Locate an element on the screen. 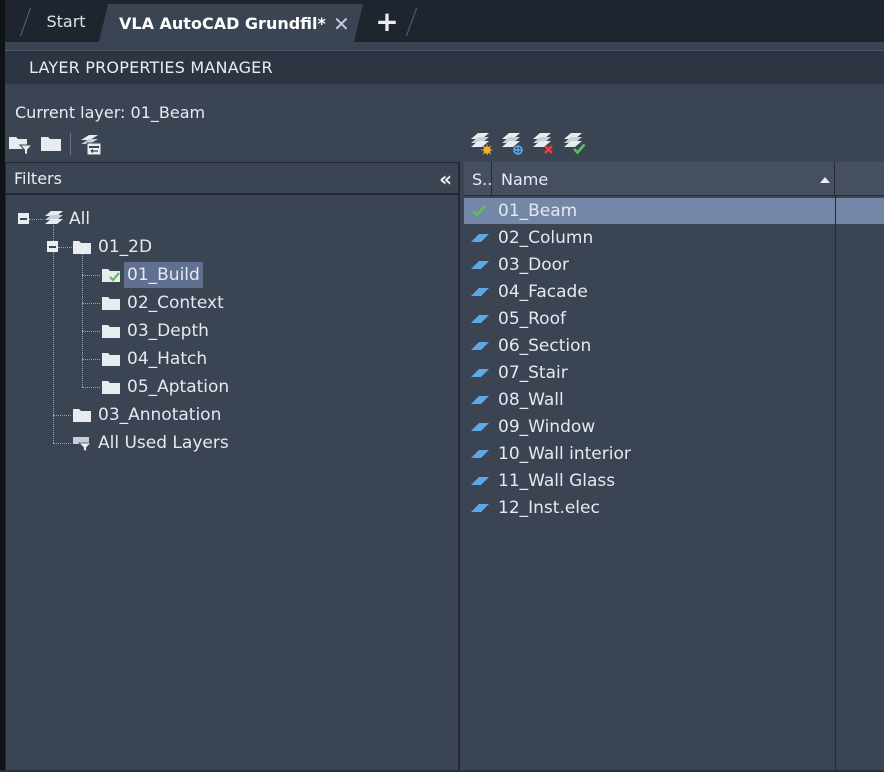 The width and height of the screenshot is (884, 772). column-header-name: Name is located at coordinates (664, 179).